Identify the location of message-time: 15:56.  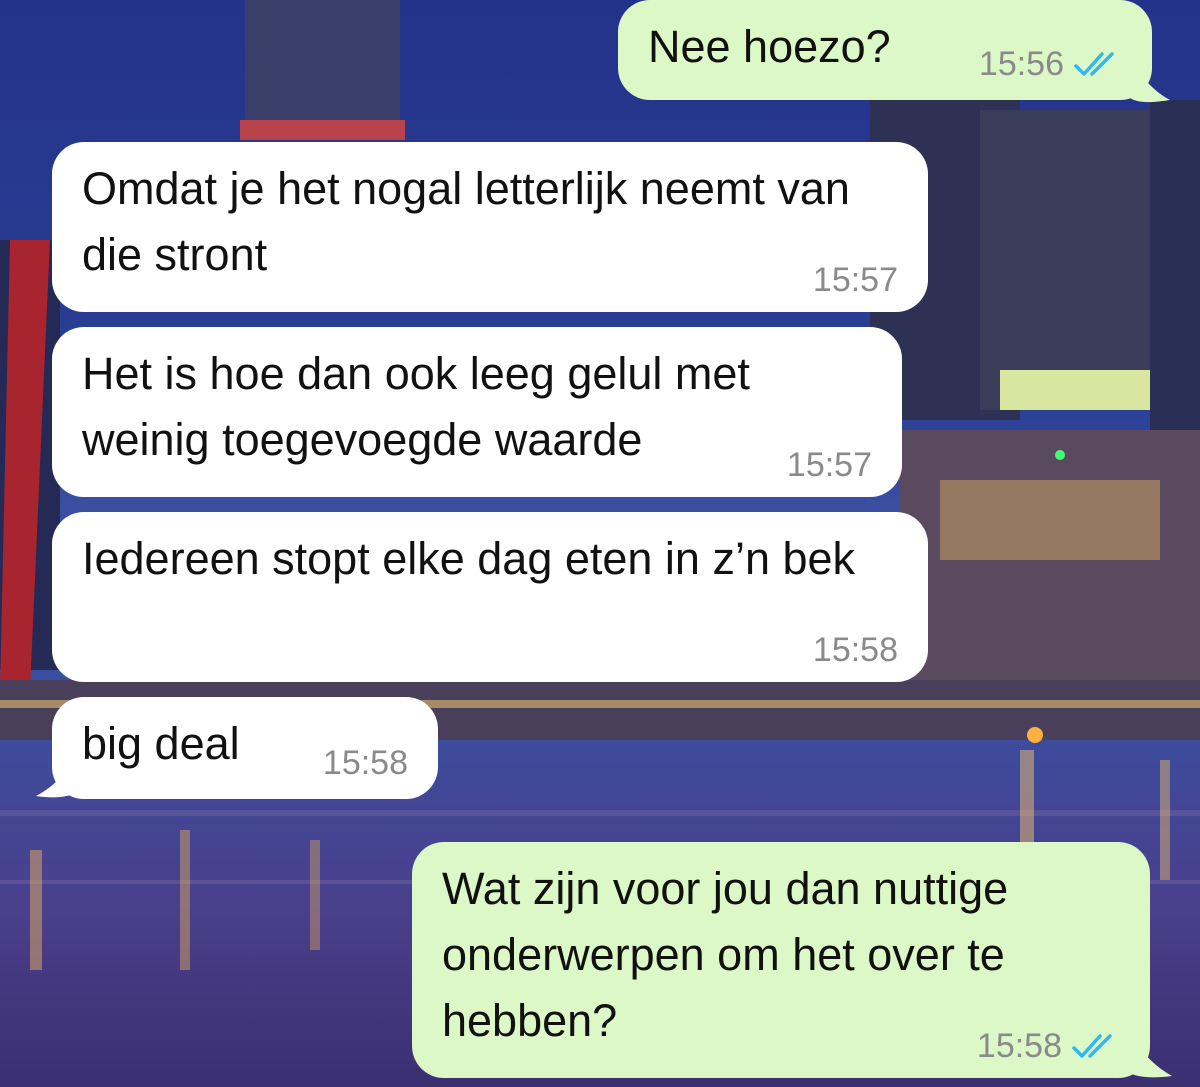
(1021, 64).